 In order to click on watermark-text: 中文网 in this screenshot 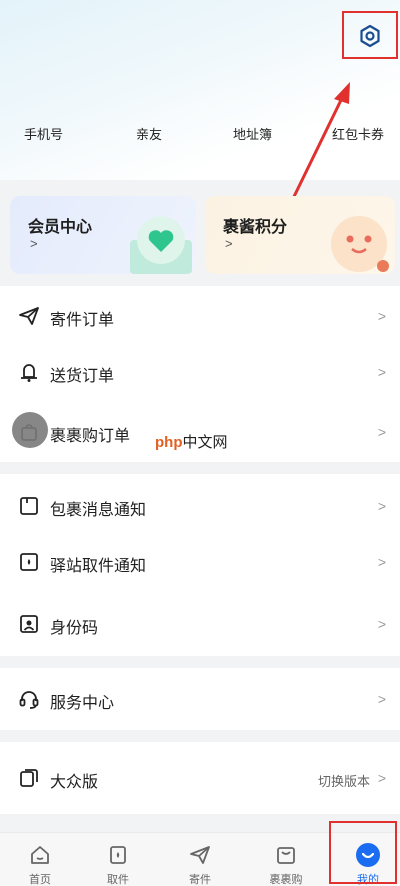, I will do `click(205, 442)`.